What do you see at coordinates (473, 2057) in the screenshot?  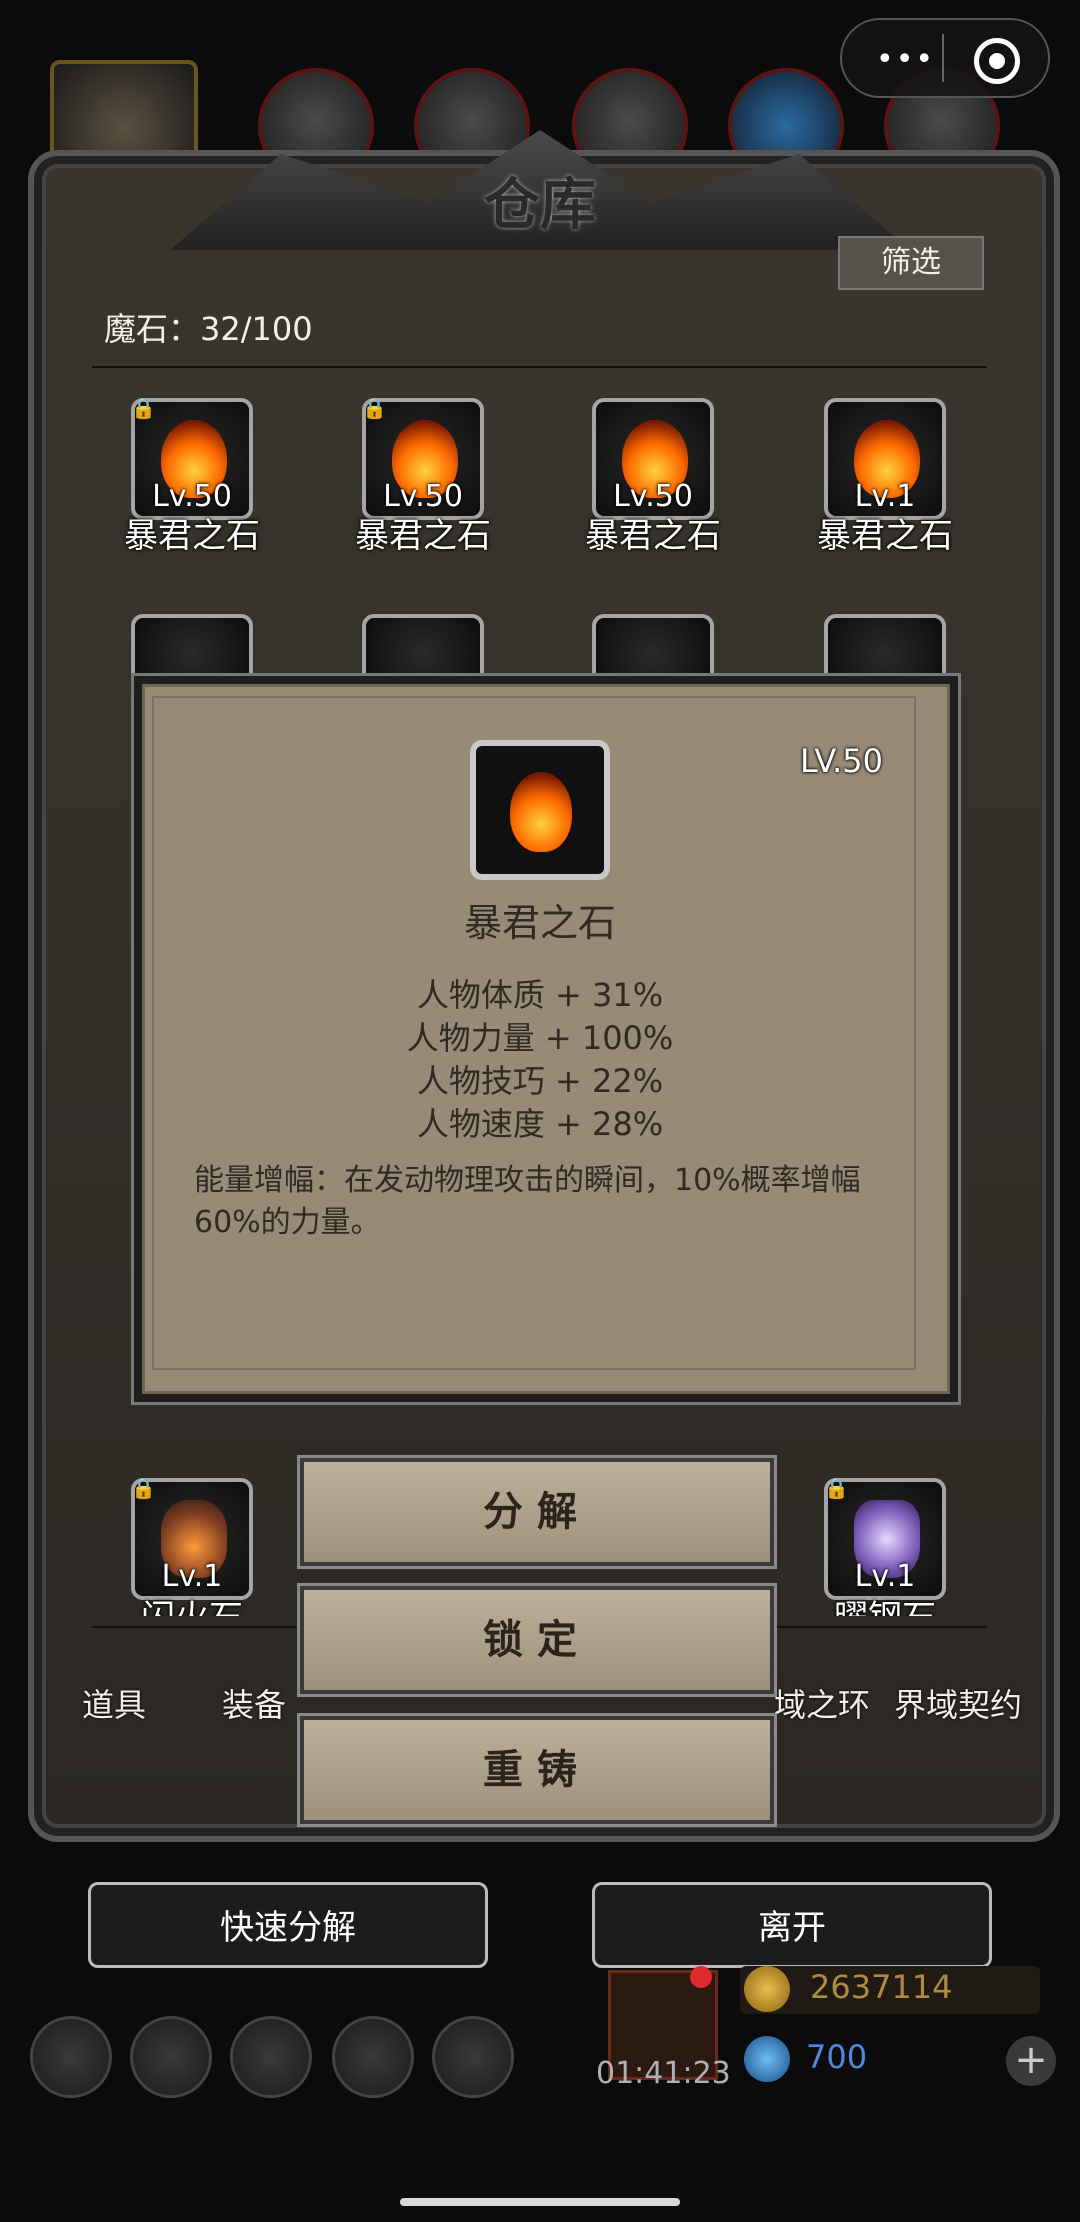 I see `shop-icon` at bounding box center [473, 2057].